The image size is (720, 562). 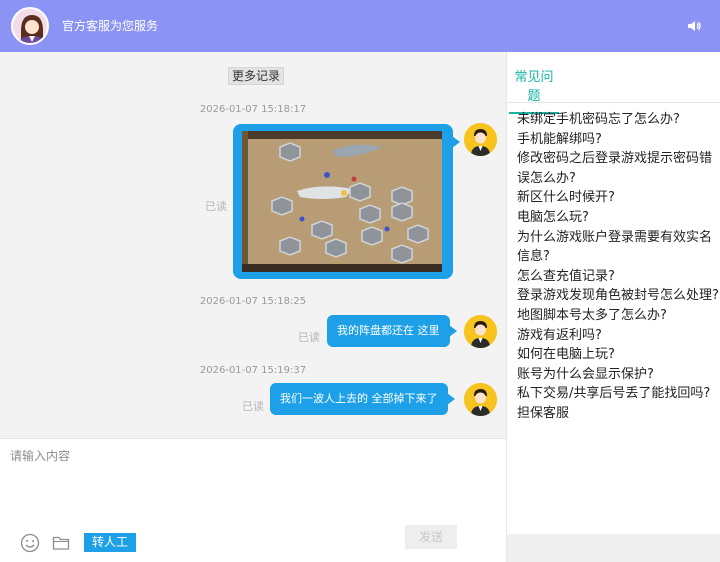 What do you see at coordinates (256, 76) in the screenshot?
I see `more-history-link: 更多记录` at bounding box center [256, 76].